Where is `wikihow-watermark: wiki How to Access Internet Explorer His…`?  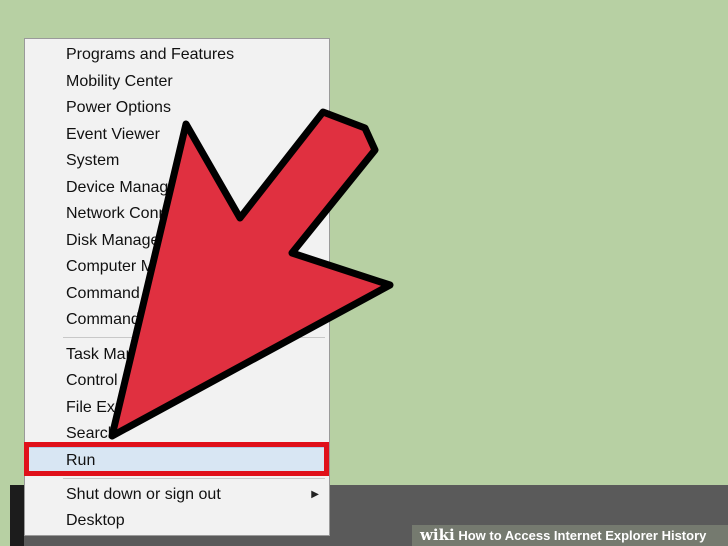 wikihow-watermark: wiki How to Access Internet Explorer His… is located at coordinates (570, 535).